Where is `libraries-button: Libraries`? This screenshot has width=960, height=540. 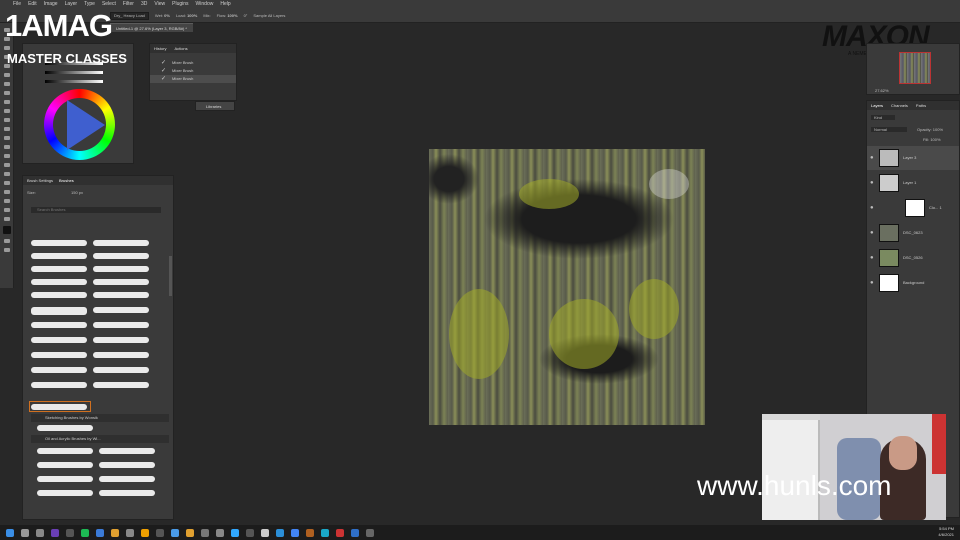 libraries-button: Libraries is located at coordinates (215, 106).